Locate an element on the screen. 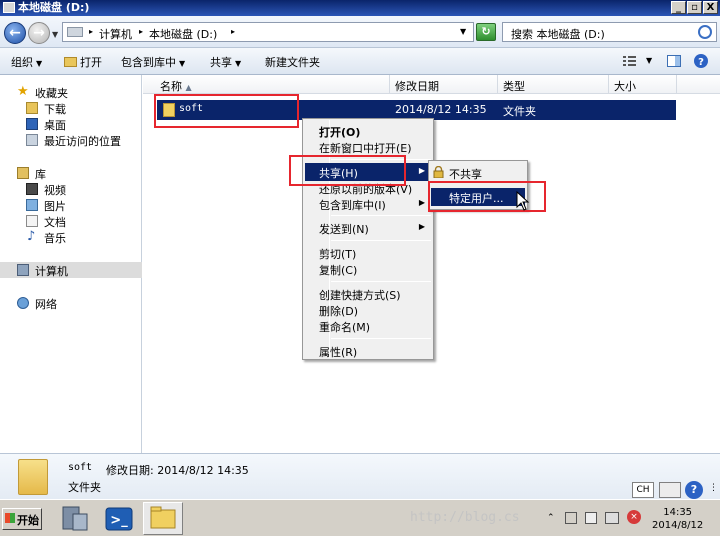 Image resolution: width=720 pixels, height=536 pixels. server-manager-button is located at coordinates (75, 518).